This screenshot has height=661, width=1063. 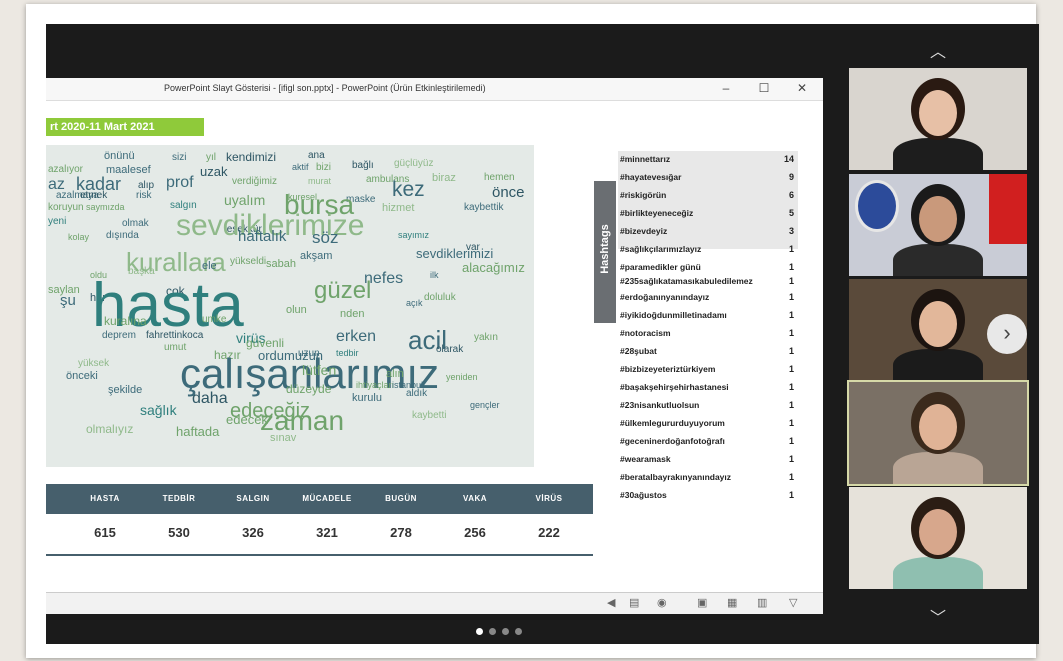 What do you see at coordinates (638, 351) in the screenshot?
I see `hashtag-label: #28şubat` at bounding box center [638, 351].